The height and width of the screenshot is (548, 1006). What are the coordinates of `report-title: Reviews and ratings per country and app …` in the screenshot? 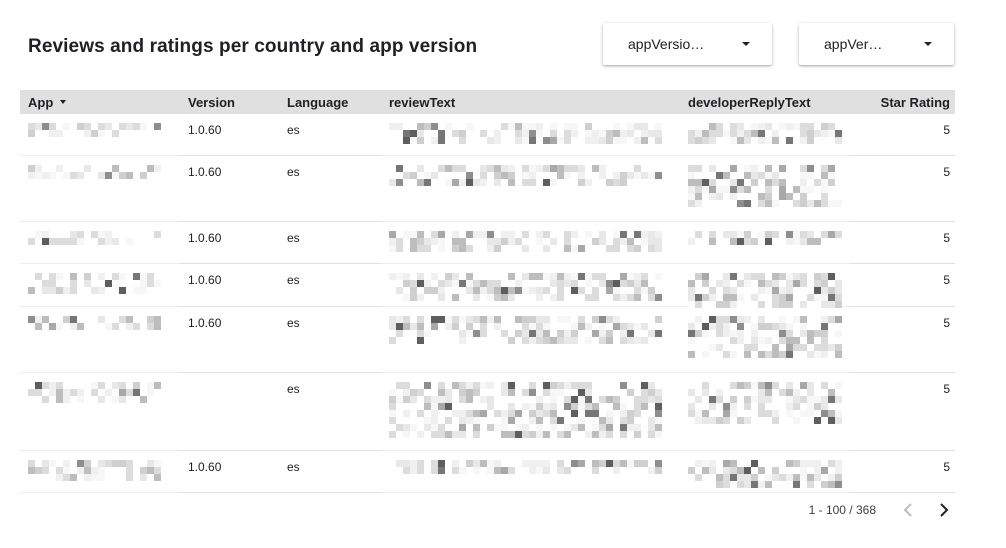 It's located at (253, 46).